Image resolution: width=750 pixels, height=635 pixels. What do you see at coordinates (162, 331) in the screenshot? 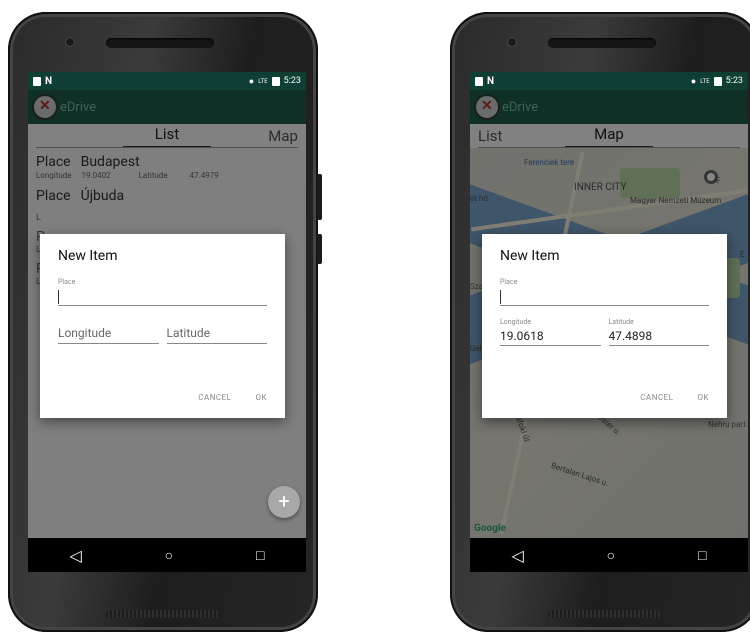
I see `coordinate-fields: Longitude Latitude` at bounding box center [162, 331].